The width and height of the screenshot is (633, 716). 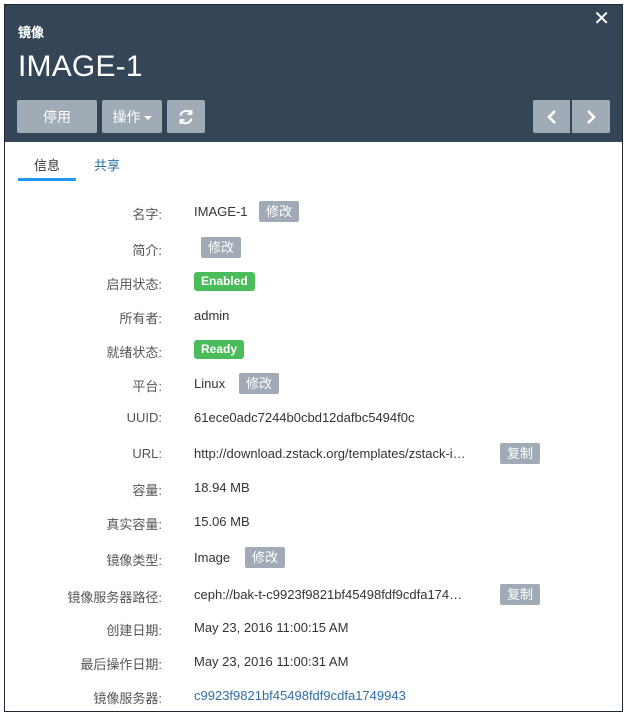 What do you see at coordinates (601, 19) in the screenshot?
I see `close-icon: ✕` at bounding box center [601, 19].